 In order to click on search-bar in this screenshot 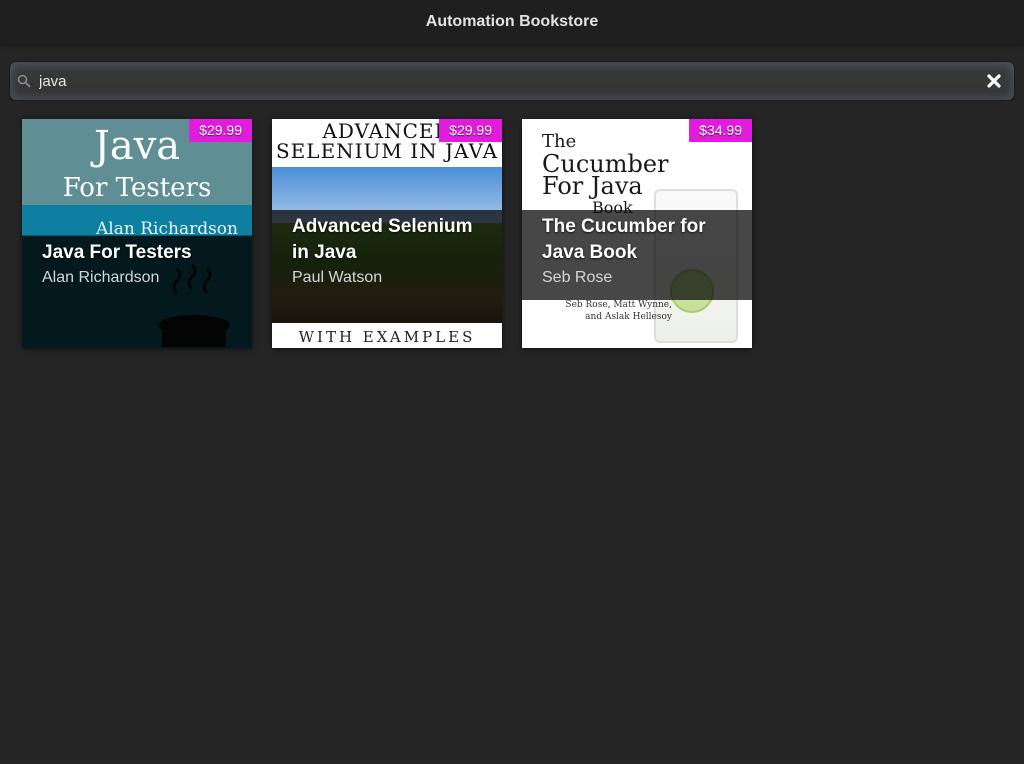, I will do `click(512, 81)`.